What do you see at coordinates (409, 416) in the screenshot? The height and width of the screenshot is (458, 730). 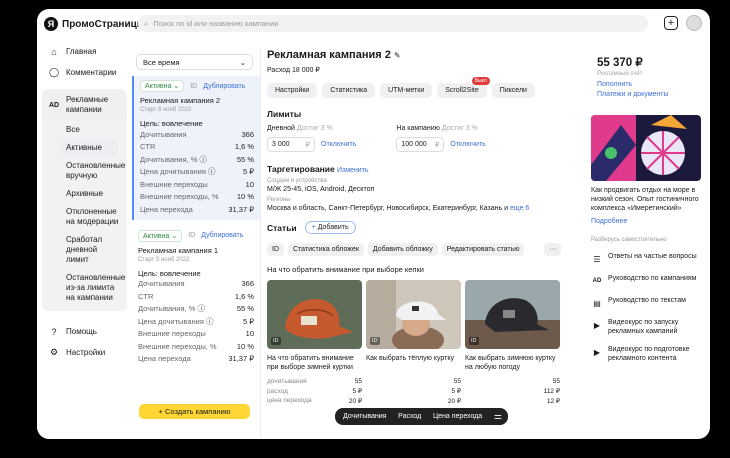 I see `pill-spend: Расход` at bounding box center [409, 416].